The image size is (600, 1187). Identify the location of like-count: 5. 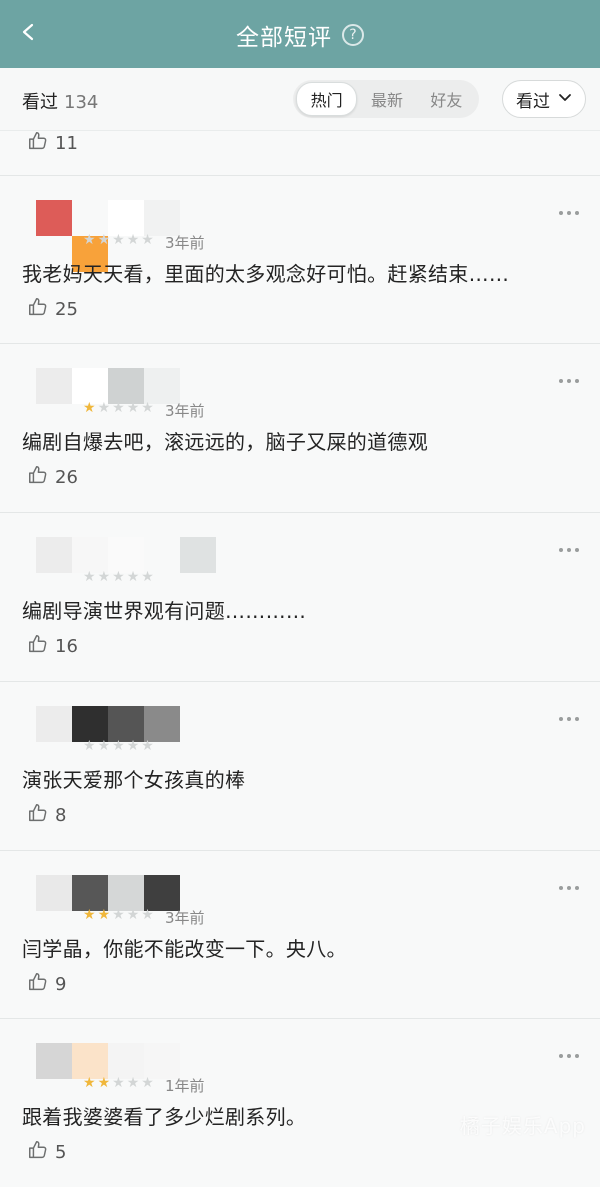
(61, 1152).